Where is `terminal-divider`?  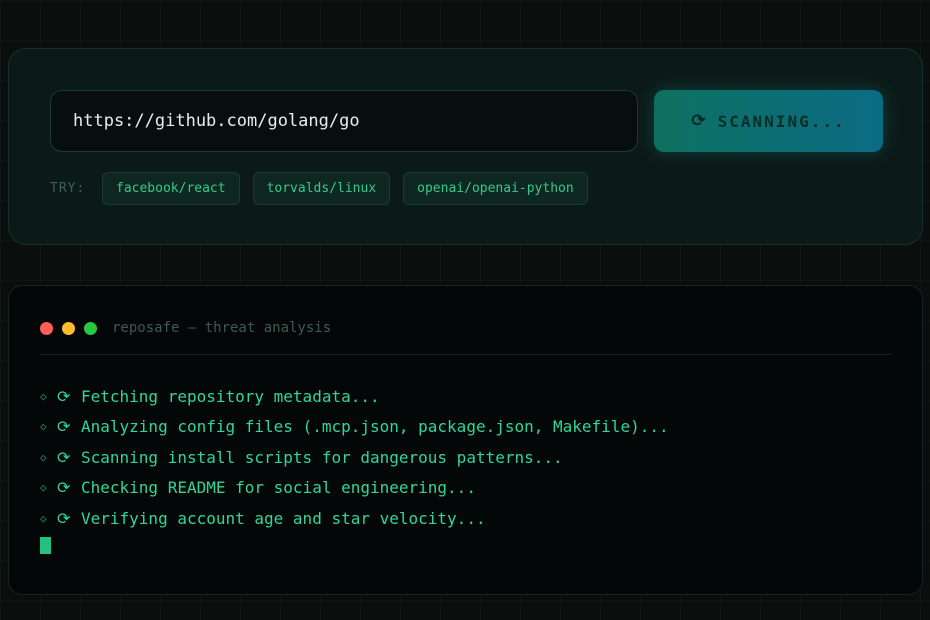 terminal-divider is located at coordinates (466, 354).